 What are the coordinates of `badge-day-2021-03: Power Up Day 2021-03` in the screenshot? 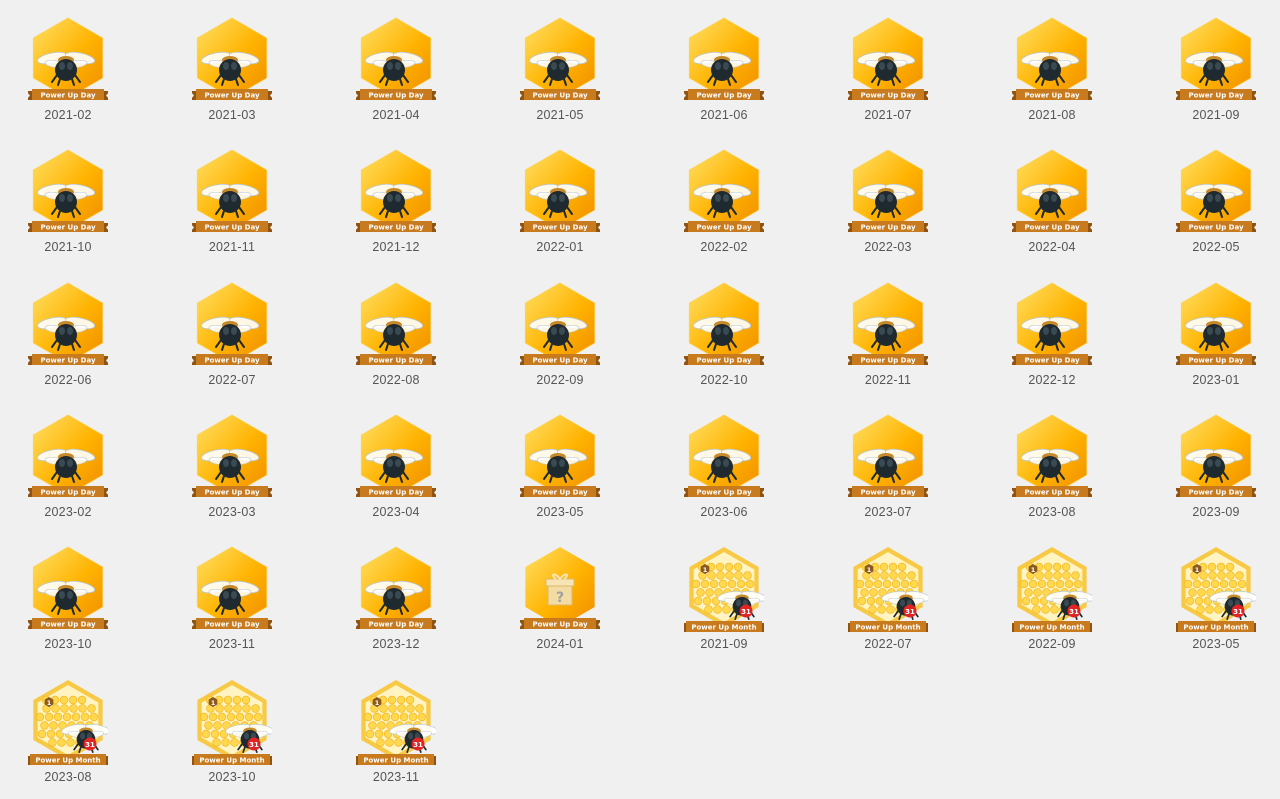 It's located at (232, 72).